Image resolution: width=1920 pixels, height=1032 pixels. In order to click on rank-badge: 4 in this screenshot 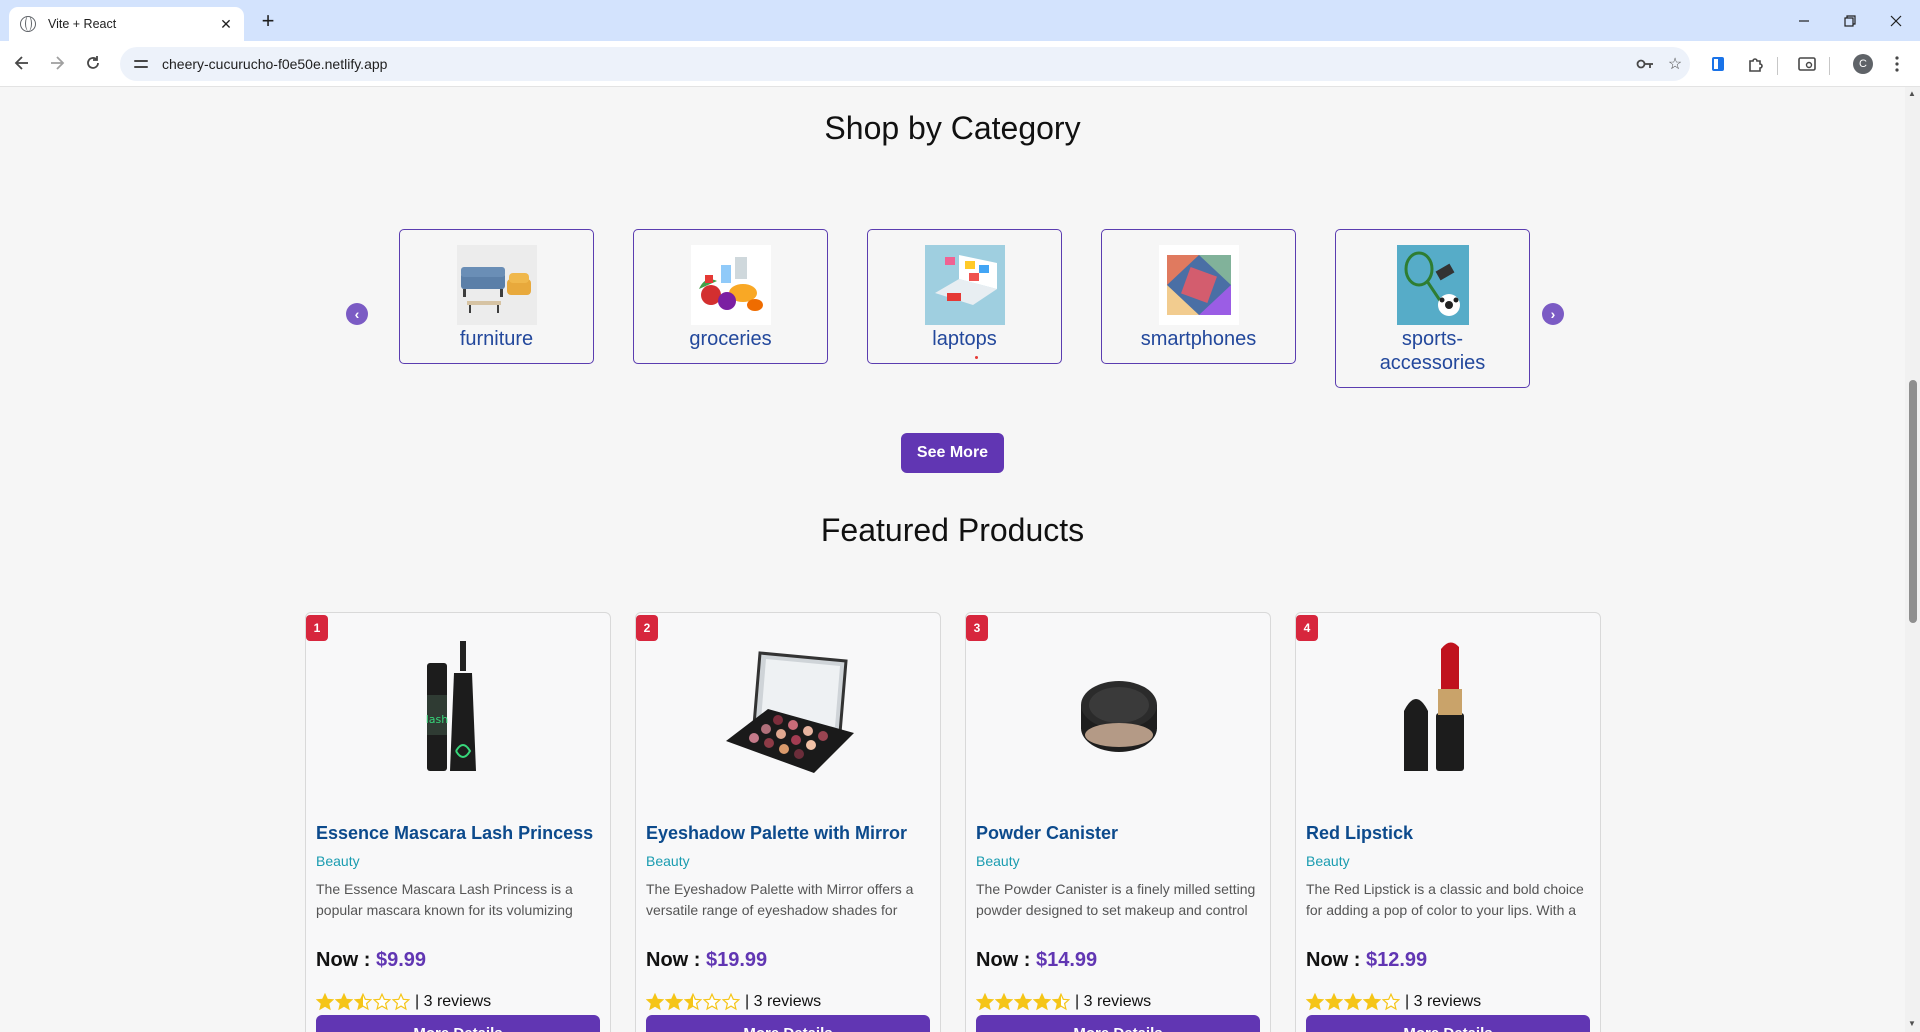, I will do `click(1307, 628)`.